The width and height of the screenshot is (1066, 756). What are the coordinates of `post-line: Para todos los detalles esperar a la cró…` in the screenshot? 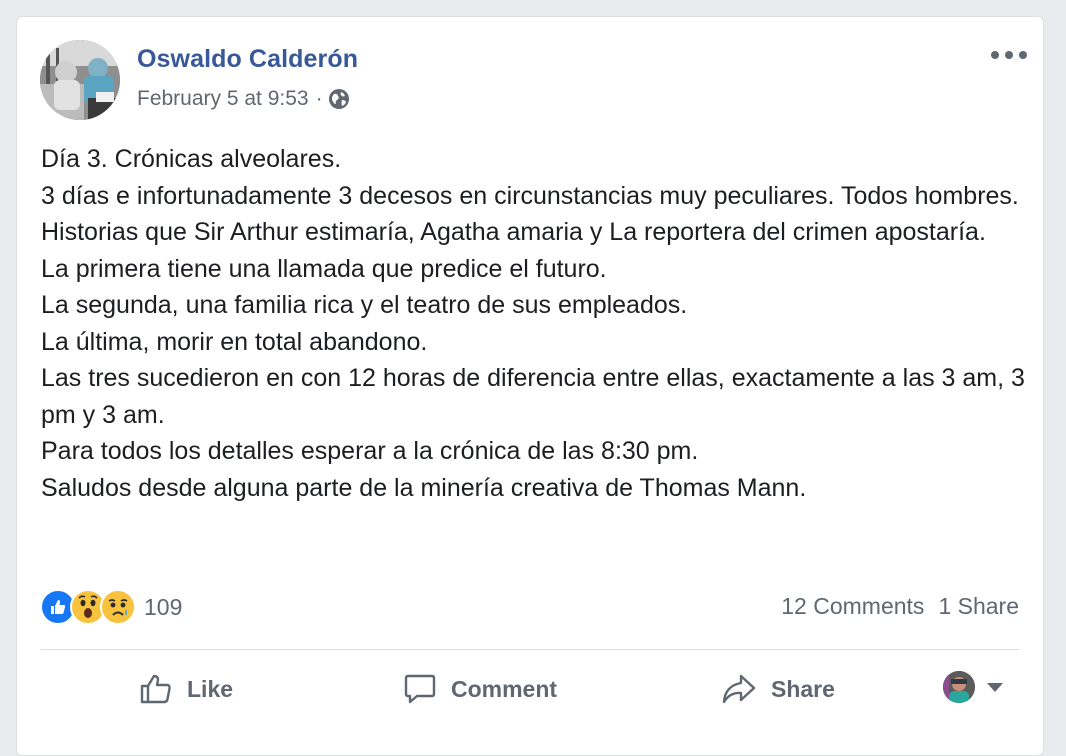 It's located at (370, 451).